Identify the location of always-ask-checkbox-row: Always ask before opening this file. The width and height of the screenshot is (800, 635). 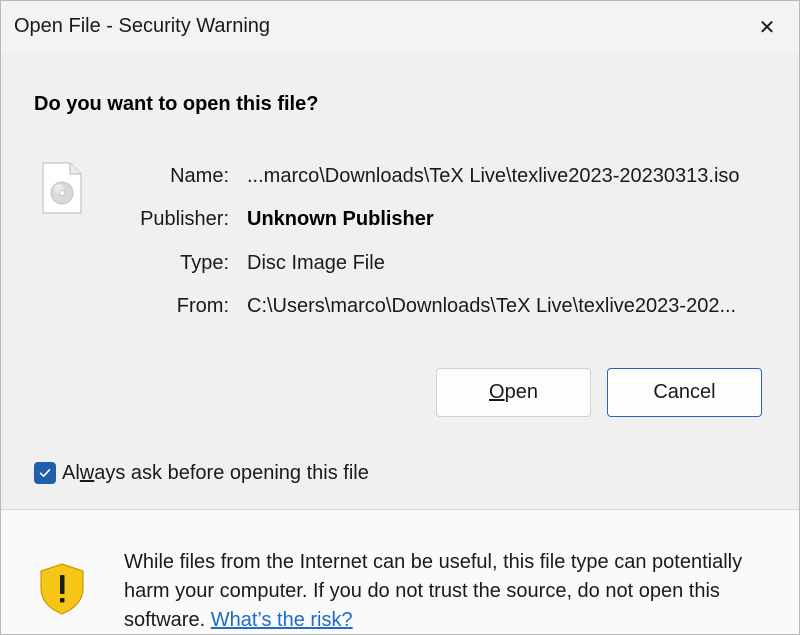
(201, 473).